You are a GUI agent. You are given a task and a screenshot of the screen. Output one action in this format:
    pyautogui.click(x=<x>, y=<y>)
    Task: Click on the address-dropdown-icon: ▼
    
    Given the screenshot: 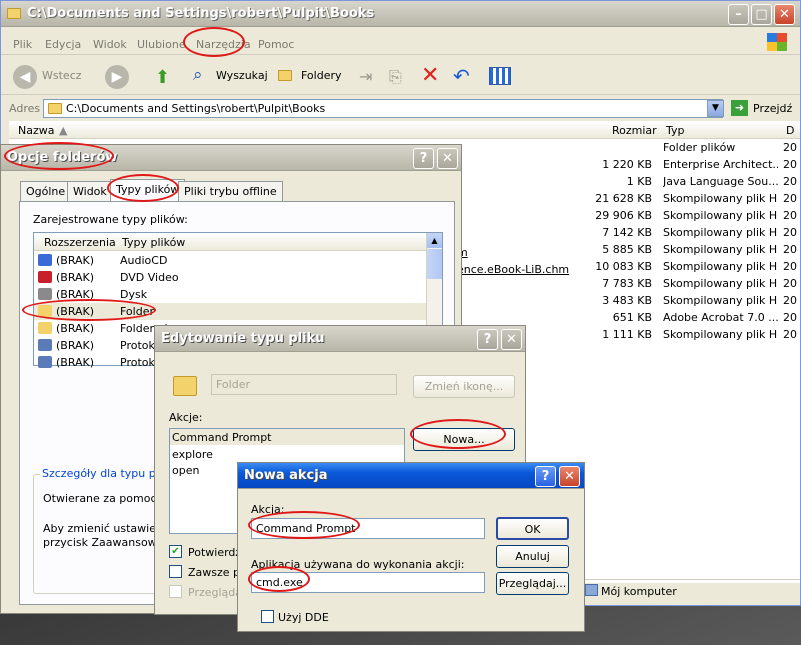 What is the action you would take?
    pyautogui.click(x=715, y=108)
    